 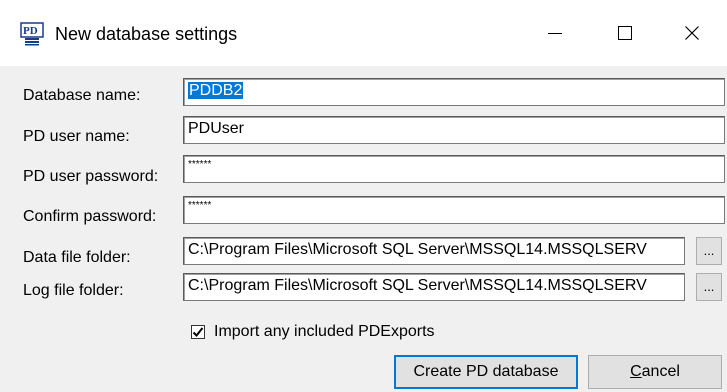 I want to click on user-name-input: PDUser, so click(x=454, y=130).